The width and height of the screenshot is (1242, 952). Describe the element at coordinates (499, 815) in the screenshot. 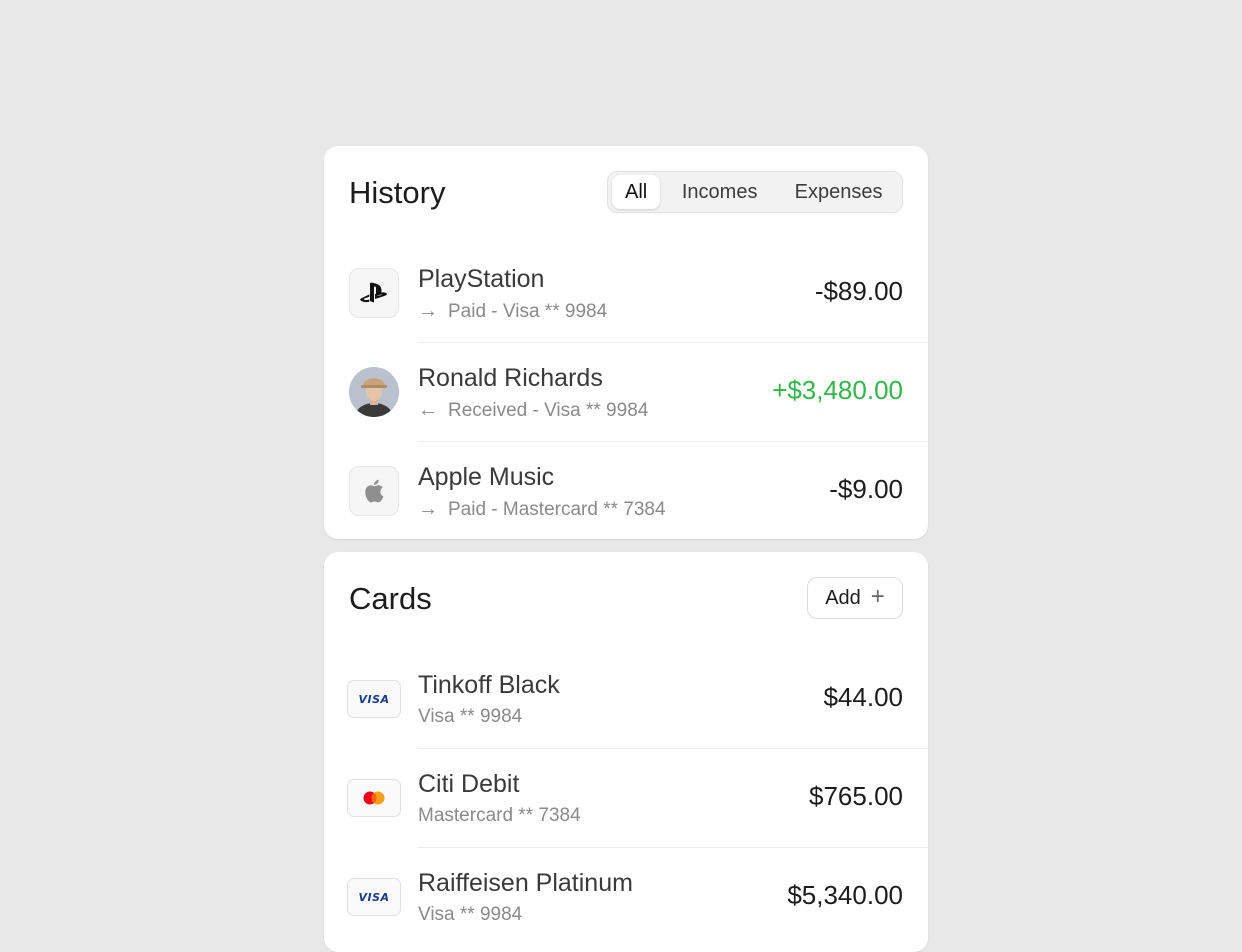

I see `card-detail: Mastercard ** 7384` at that location.